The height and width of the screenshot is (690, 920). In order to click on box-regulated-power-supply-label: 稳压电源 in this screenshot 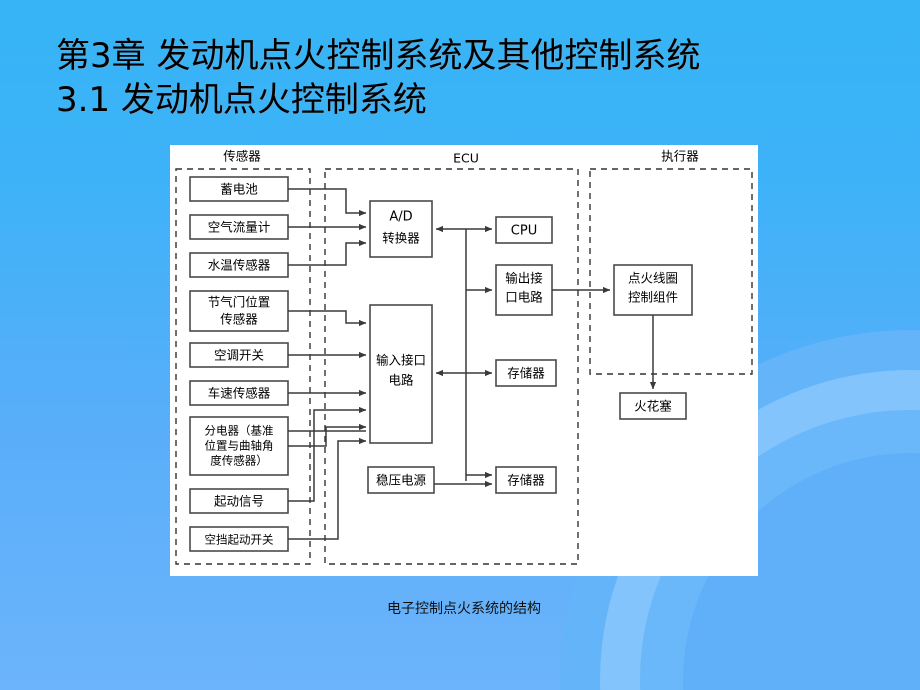, I will do `click(401, 480)`.